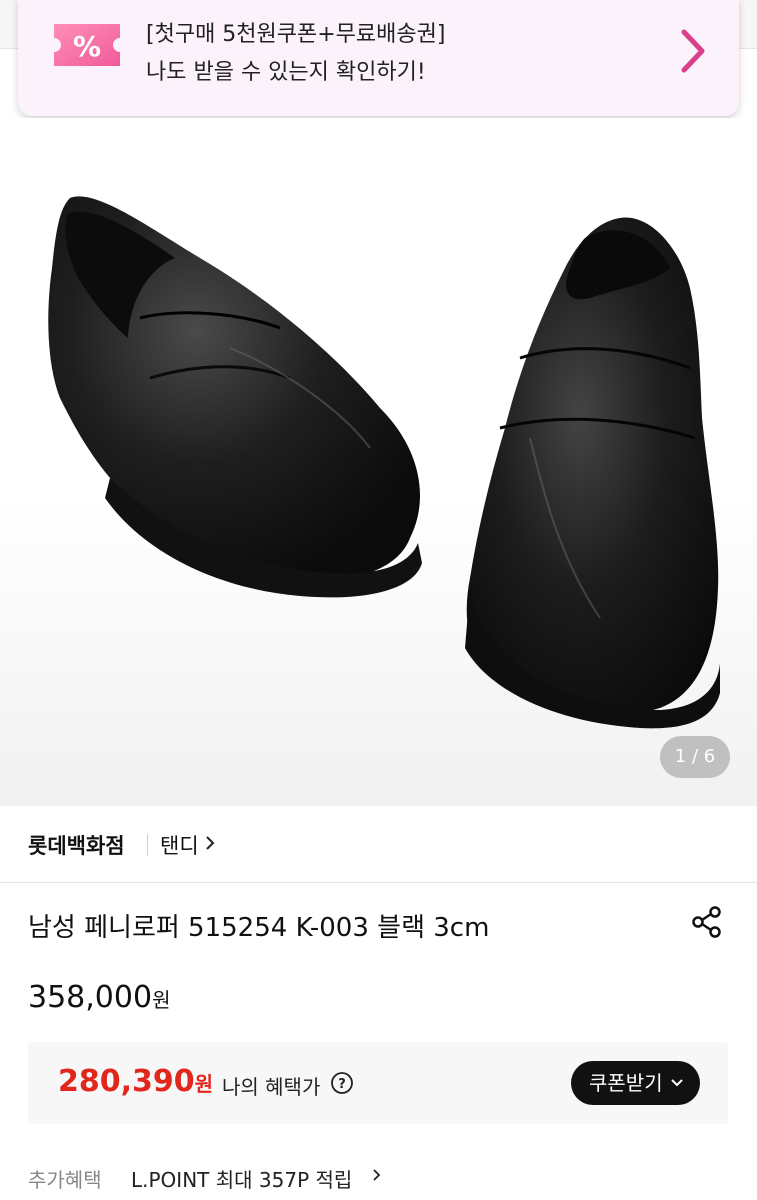  Describe the element at coordinates (592, 473) in the screenshot. I see `right-loafer` at that location.